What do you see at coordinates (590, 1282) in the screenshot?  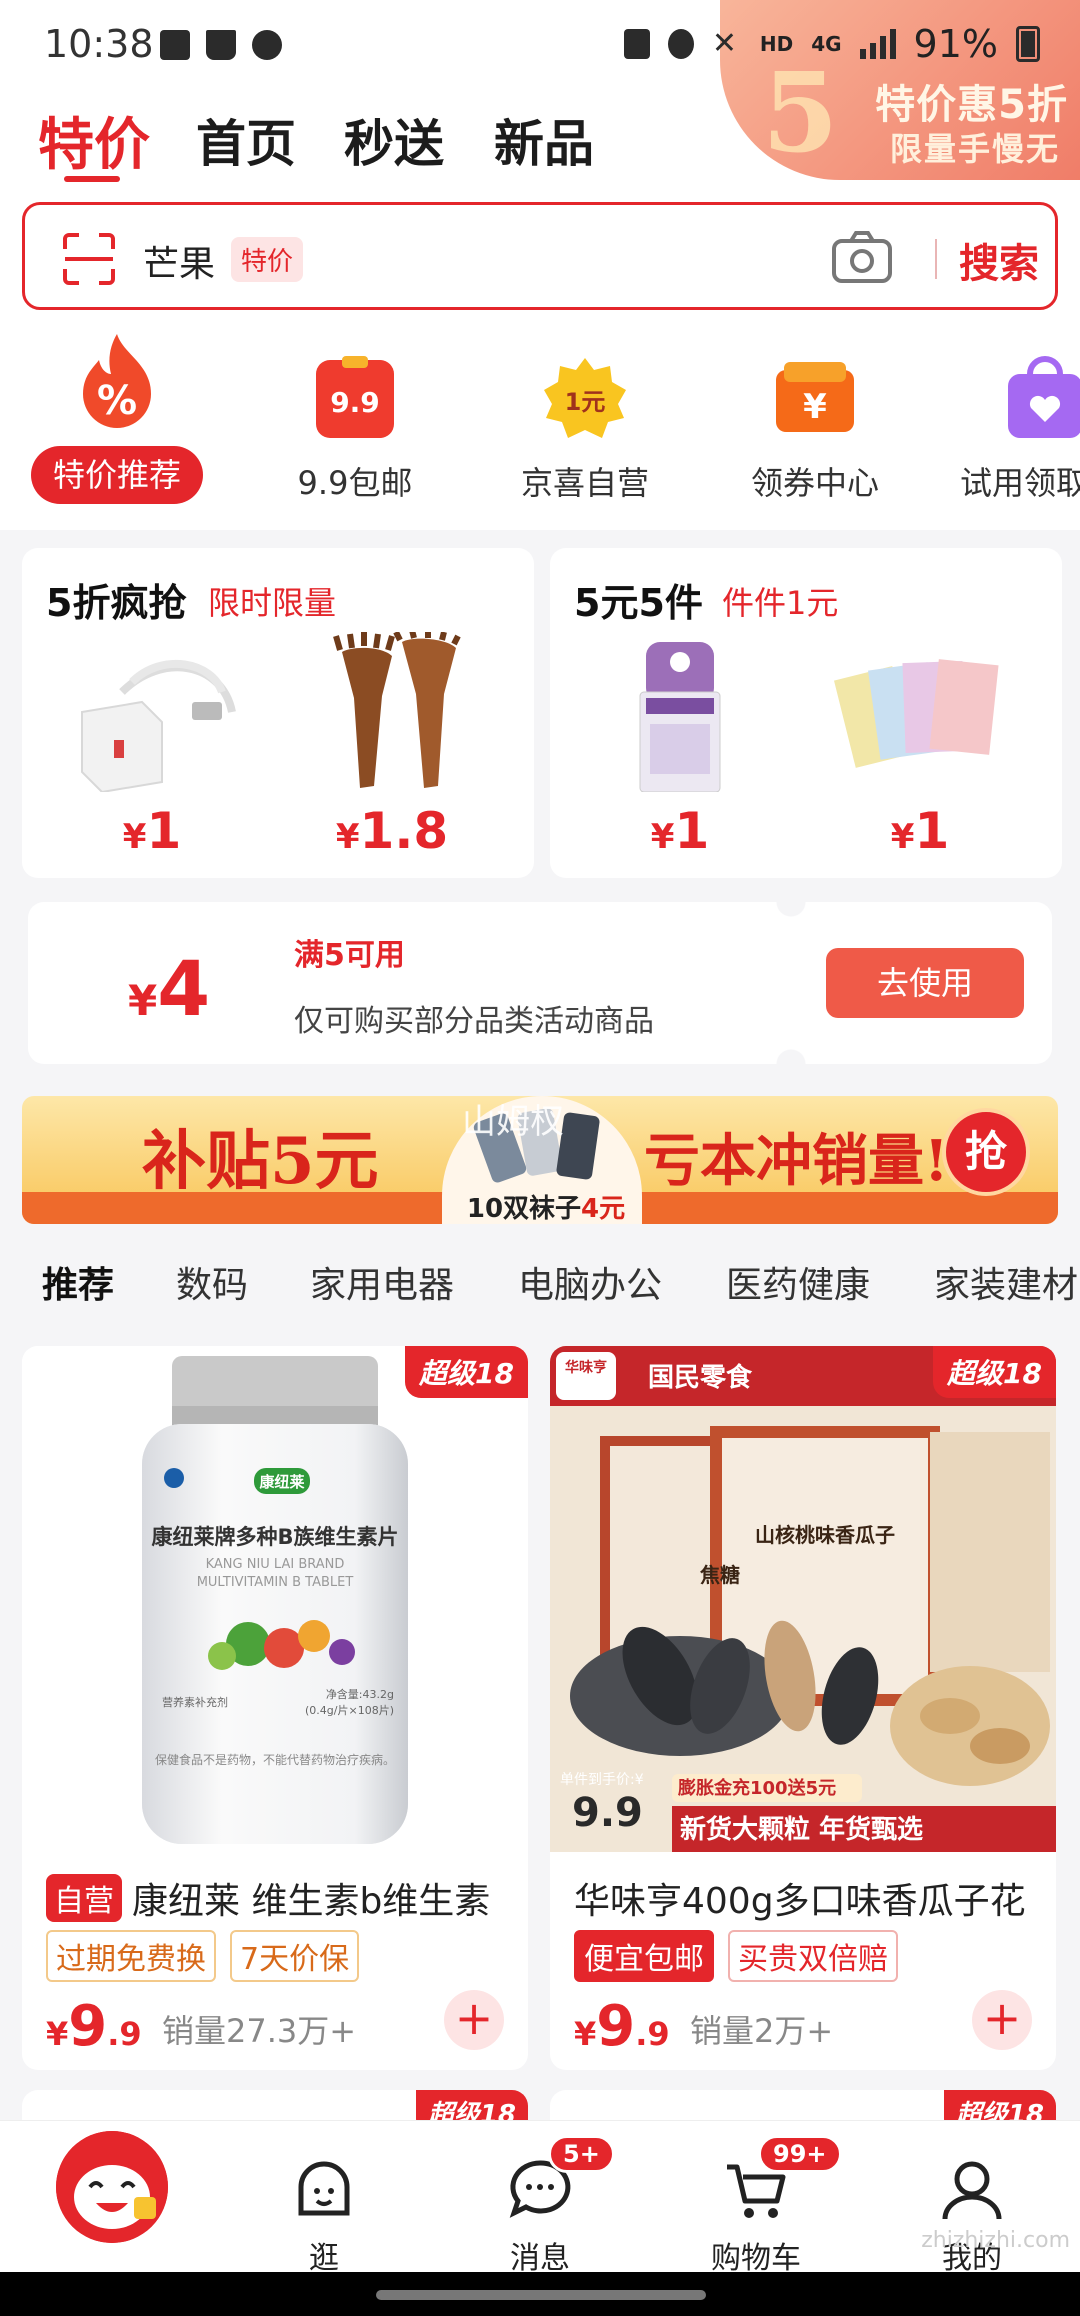 I see `tab-office: 电脑办公` at bounding box center [590, 1282].